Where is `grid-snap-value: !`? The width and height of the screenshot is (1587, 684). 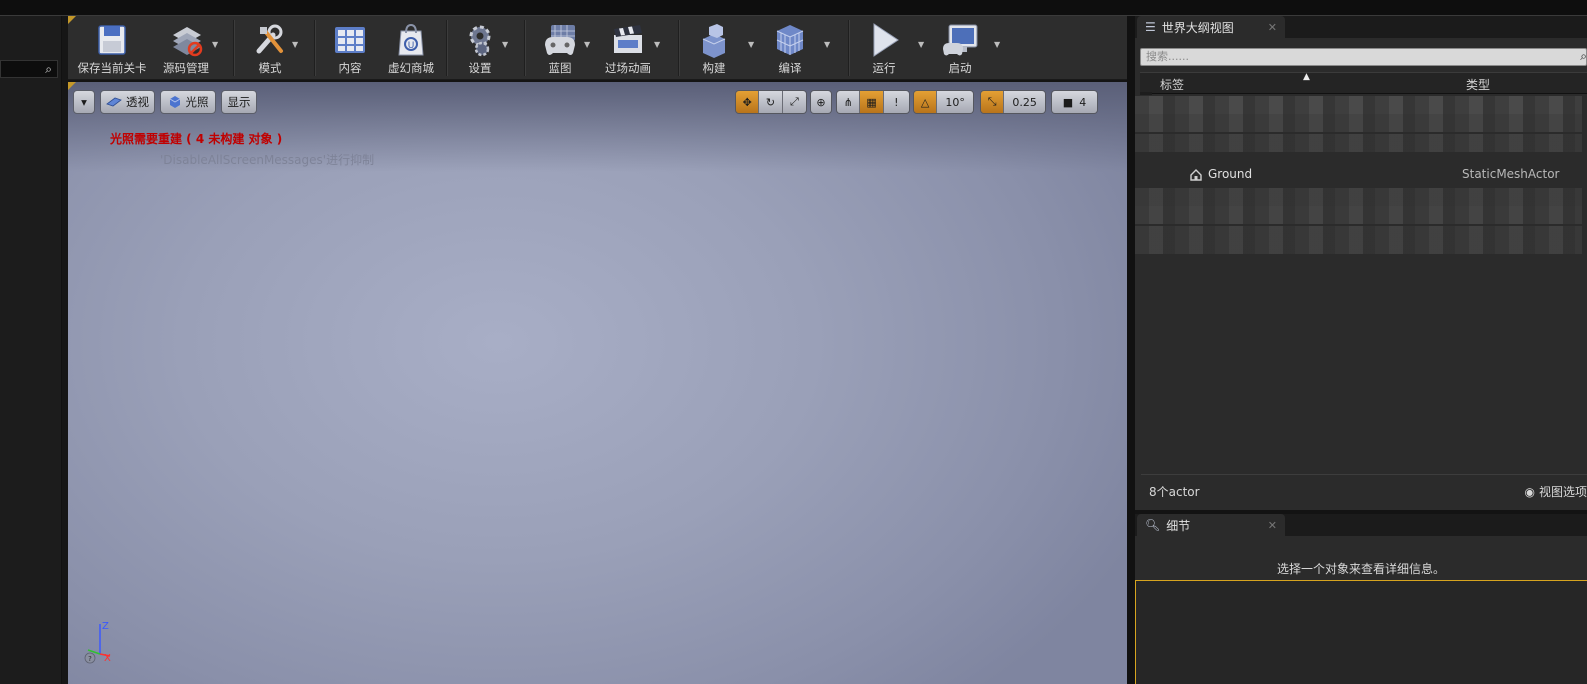
grid-snap-value: ! is located at coordinates (896, 102).